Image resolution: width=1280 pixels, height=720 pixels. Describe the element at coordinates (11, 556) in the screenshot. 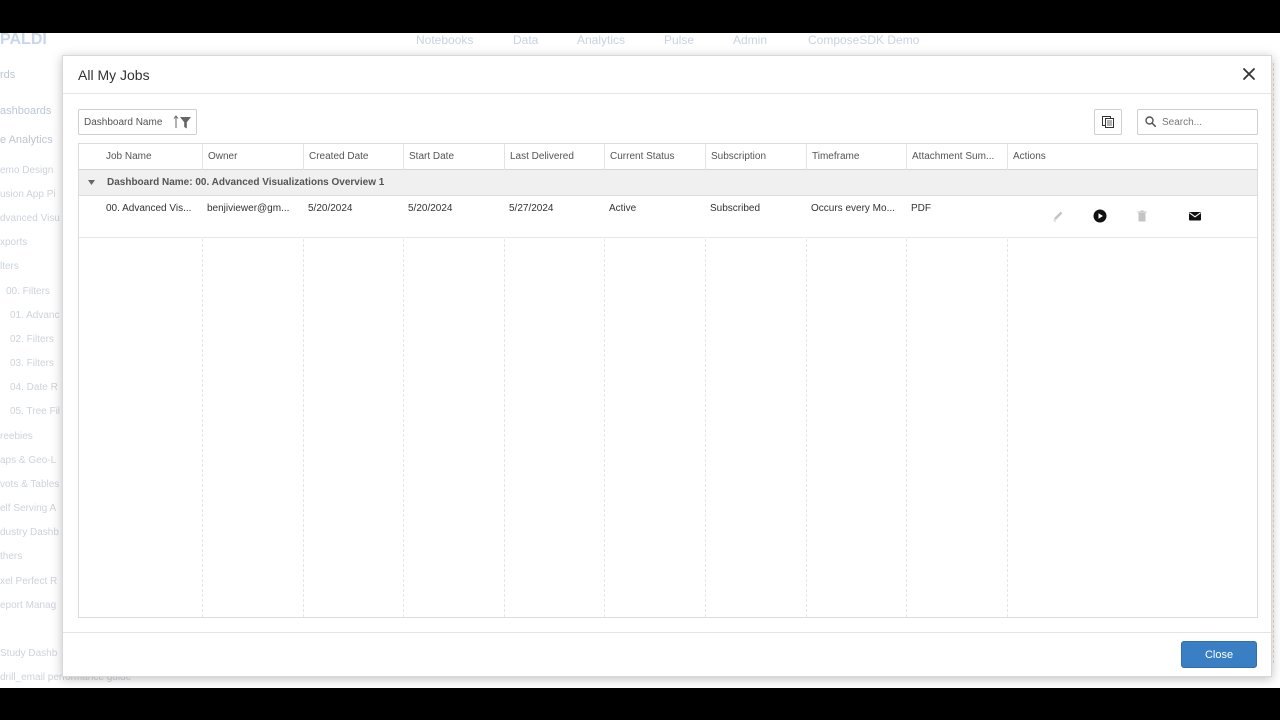

I see `sidebar-item: thers` at that location.